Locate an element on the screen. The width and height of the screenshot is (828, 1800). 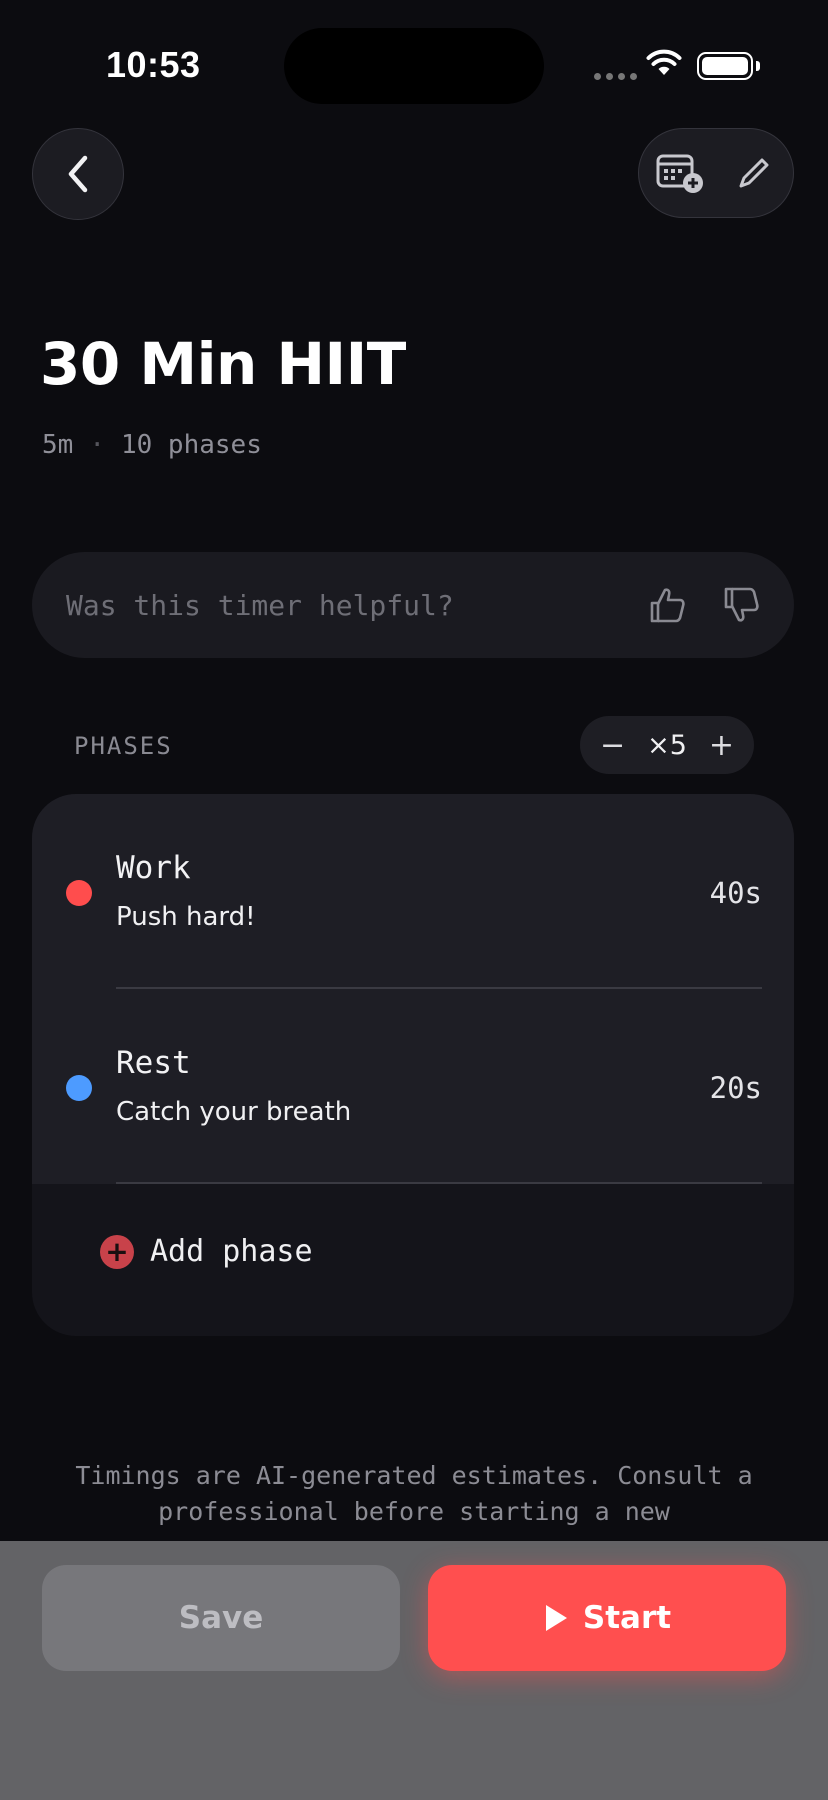
phase-row-work: Work Push hard! 40s is located at coordinates (413, 891).